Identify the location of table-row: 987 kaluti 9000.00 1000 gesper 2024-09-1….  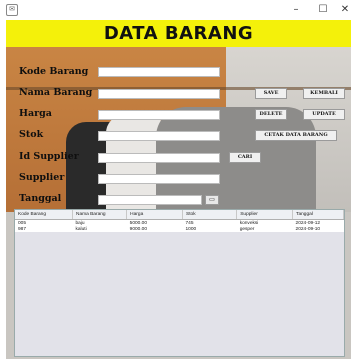
(179, 229).